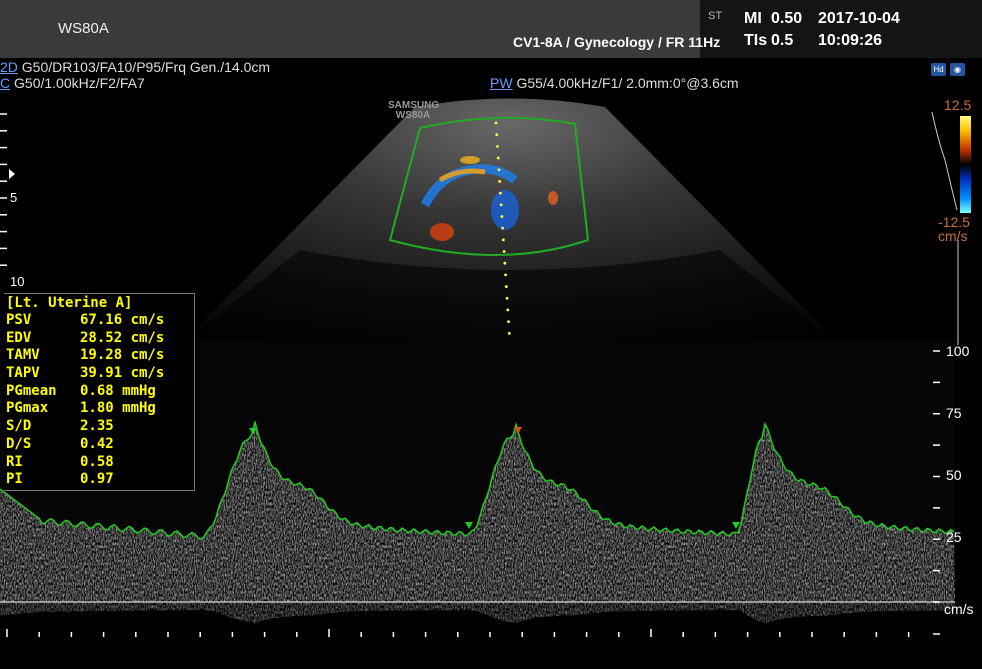 Image resolution: width=982 pixels, height=669 pixels. I want to click on color-bar, so click(965, 164).